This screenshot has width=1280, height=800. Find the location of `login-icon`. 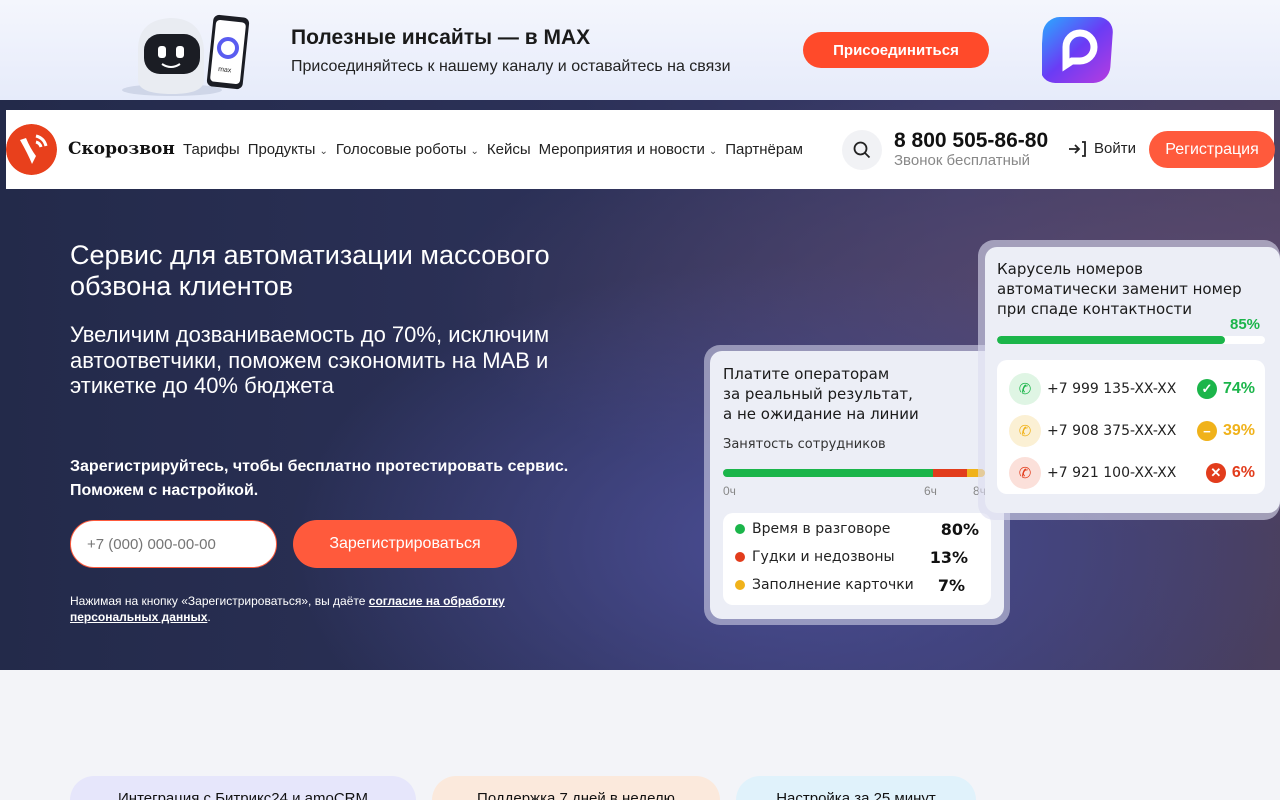

login-icon is located at coordinates (1077, 148).